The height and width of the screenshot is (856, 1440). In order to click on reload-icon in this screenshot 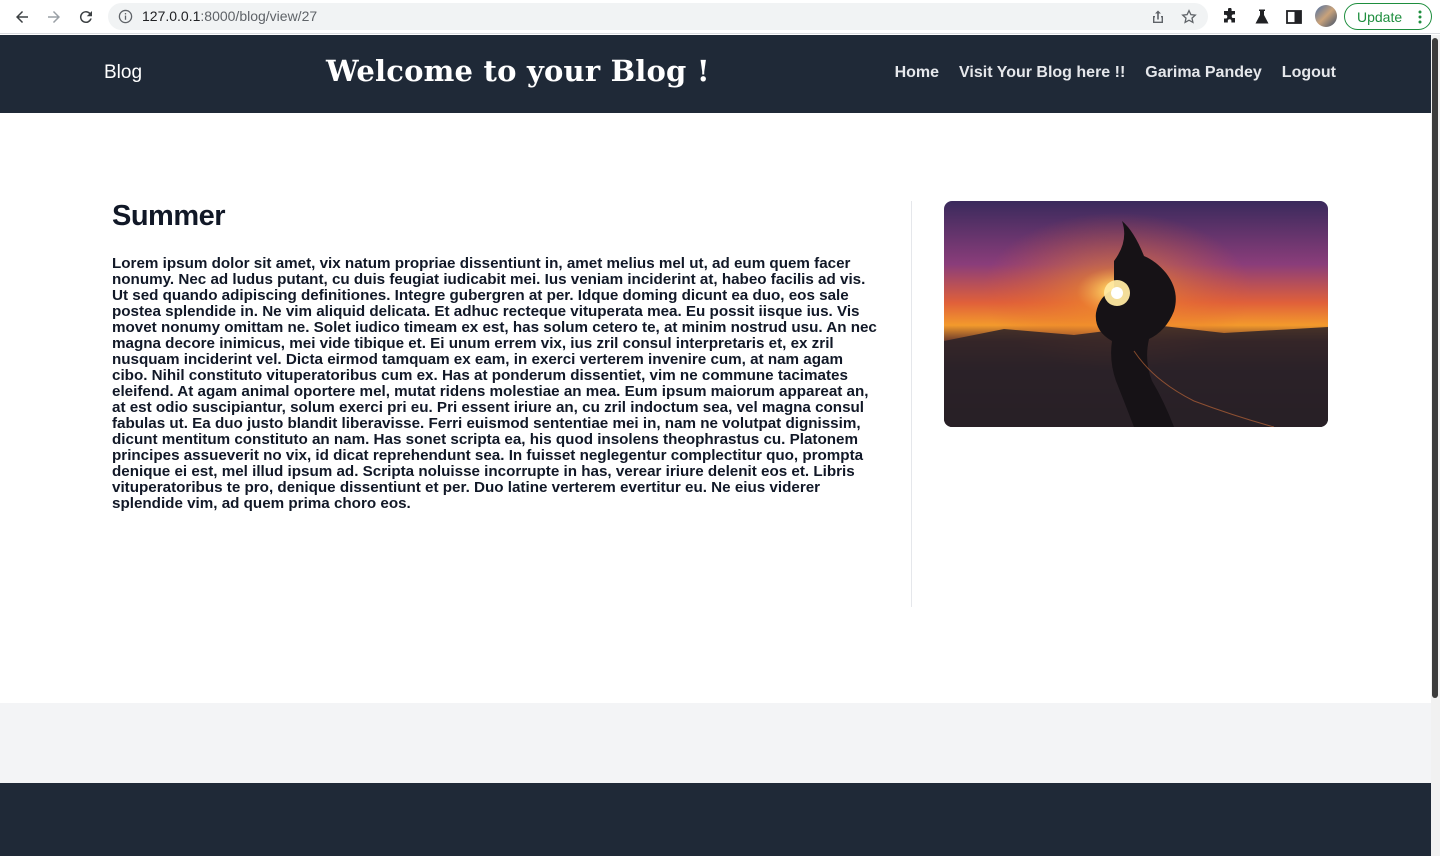, I will do `click(85, 17)`.